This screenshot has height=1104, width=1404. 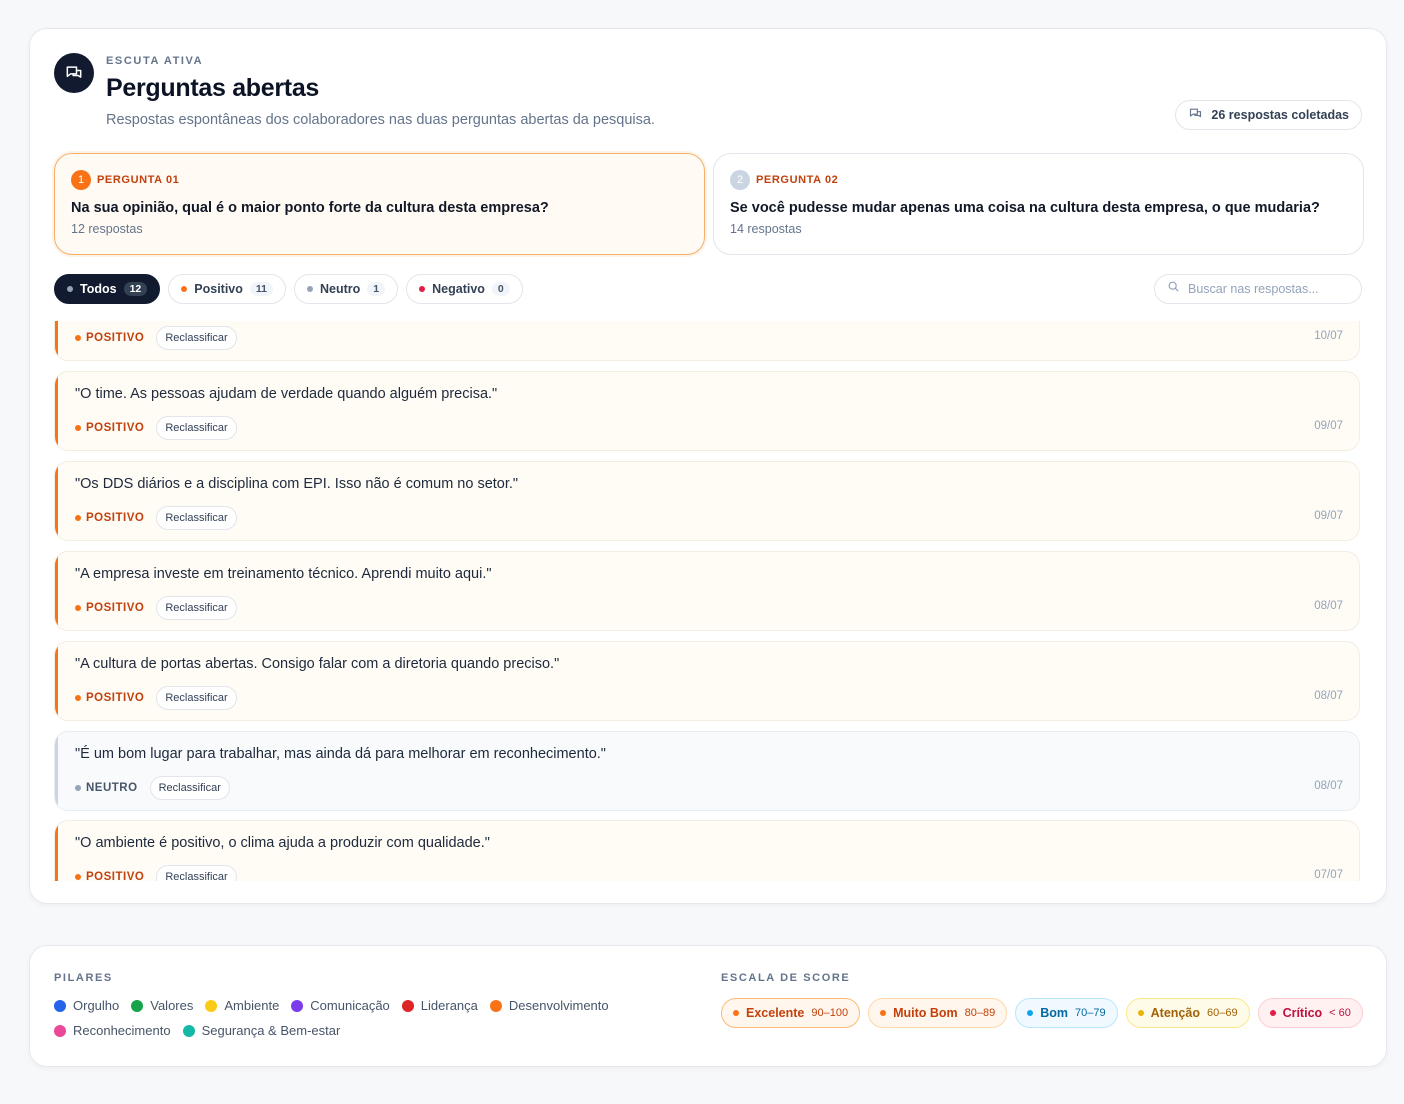 I want to click on pillar-name: Comunicação, so click(x=350, y=1005).